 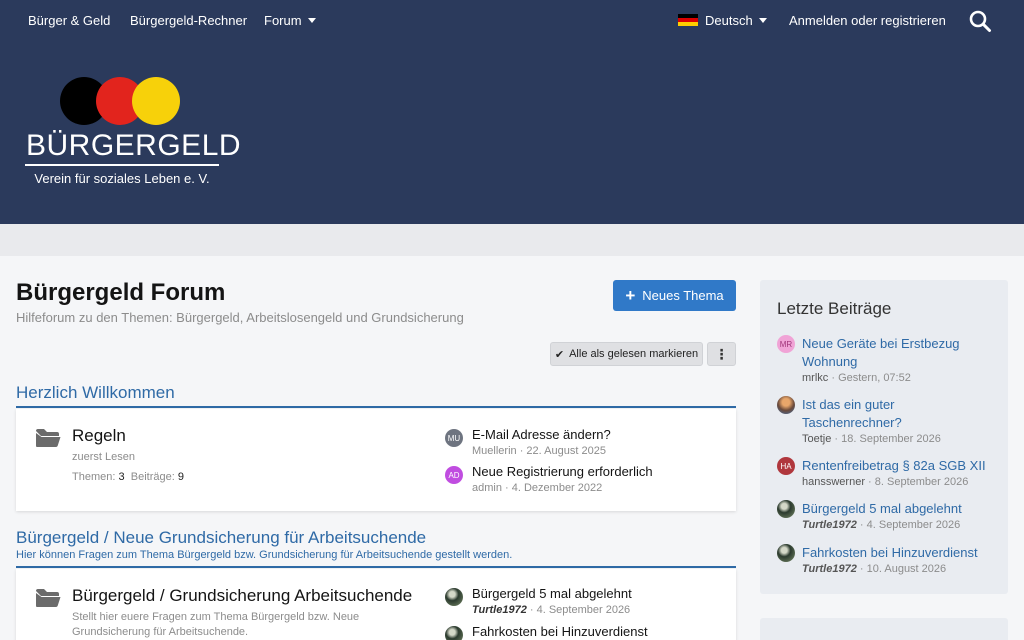 I want to click on post-user: Turtle1972, so click(x=499, y=610).